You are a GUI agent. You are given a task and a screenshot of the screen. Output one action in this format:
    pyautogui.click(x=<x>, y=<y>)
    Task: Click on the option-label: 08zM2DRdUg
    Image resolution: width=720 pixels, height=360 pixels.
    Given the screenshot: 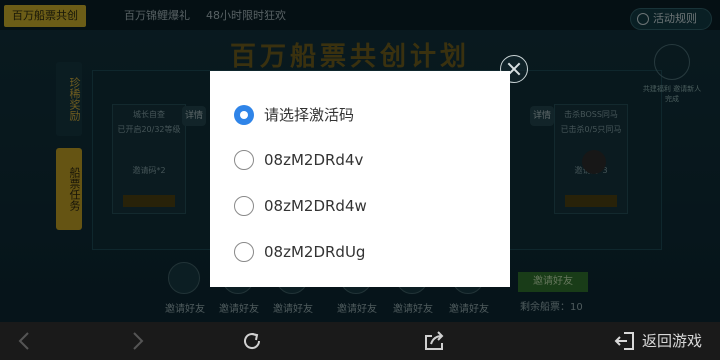 What is the action you would take?
    pyautogui.click(x=315, y=252)
    